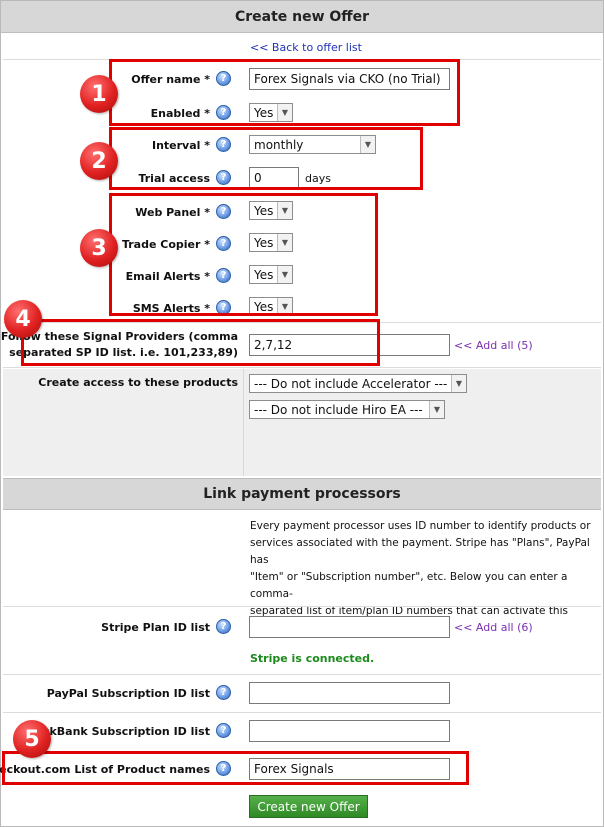  I want to click on trial-days-unit: days, so click(318, 178).